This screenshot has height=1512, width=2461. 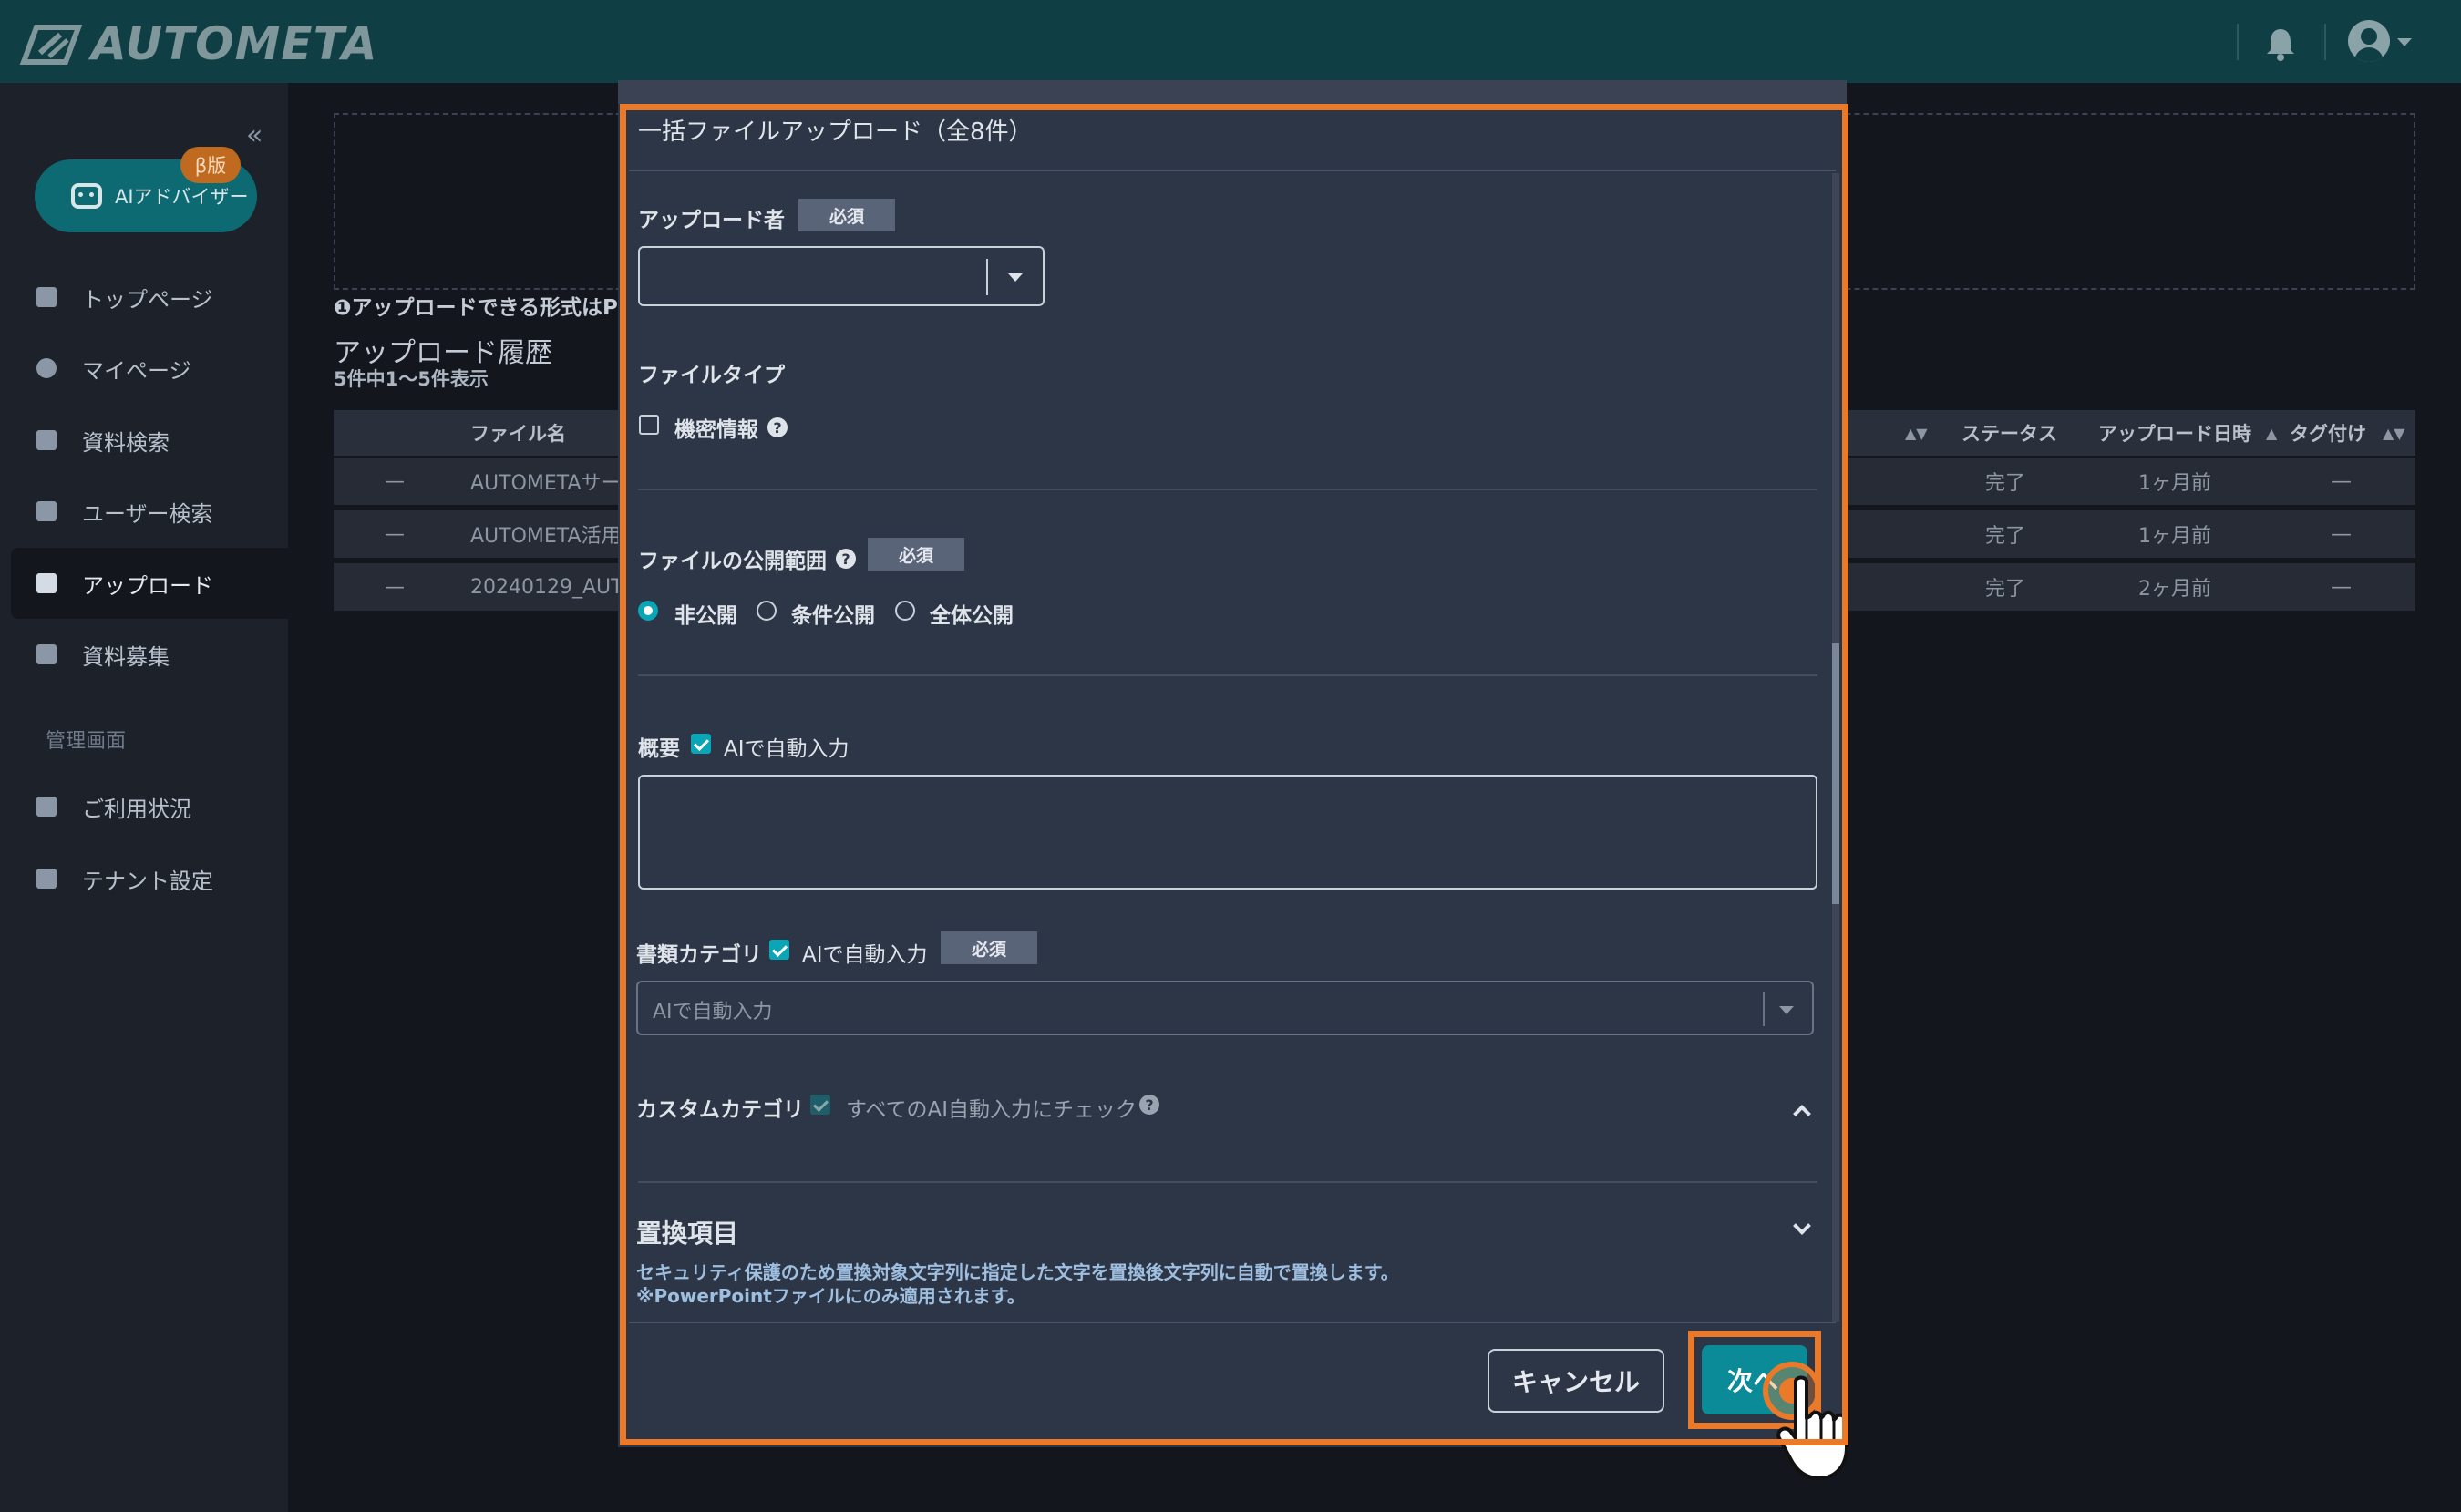 What do you see at coordinates (149, 583) in the screenshot?
I see `sidebar-item-upload: アップロード` at bounding box center [149, 583].